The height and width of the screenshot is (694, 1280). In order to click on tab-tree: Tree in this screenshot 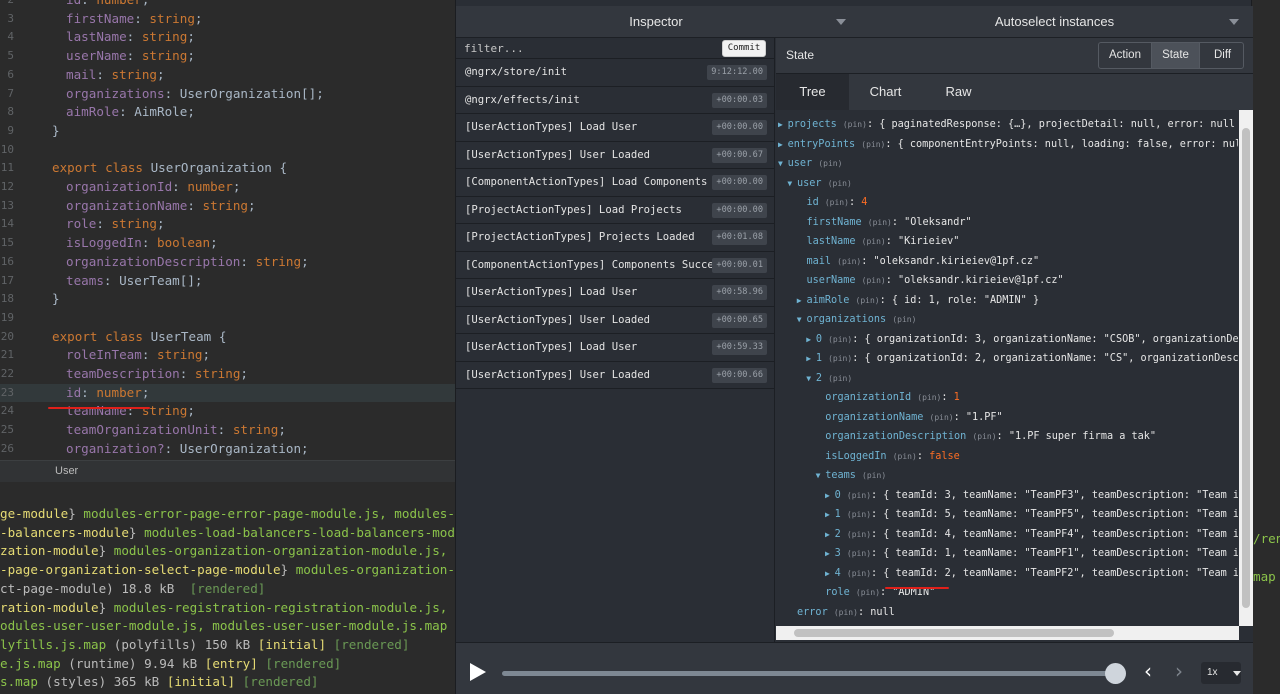, I will do `click(812, 92)`.